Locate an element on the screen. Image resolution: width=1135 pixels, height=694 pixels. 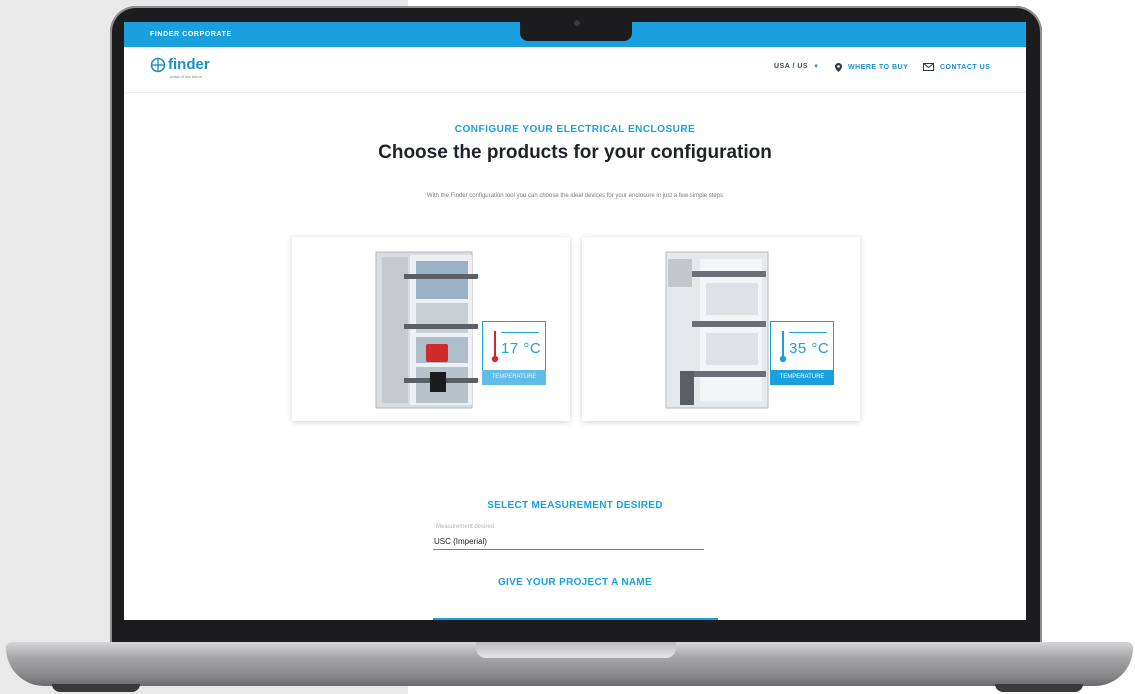
measurement-select-underline is located at coordinates (568, 549).